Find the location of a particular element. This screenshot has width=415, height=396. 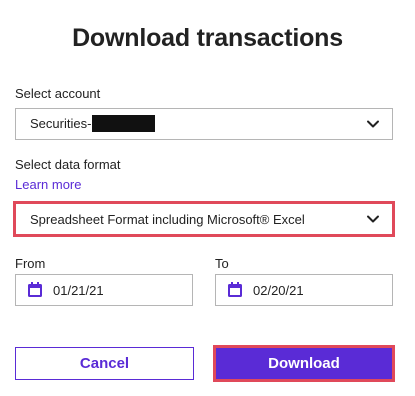

to-date-input: 02/20/21 is located at coordinates (304, 290).